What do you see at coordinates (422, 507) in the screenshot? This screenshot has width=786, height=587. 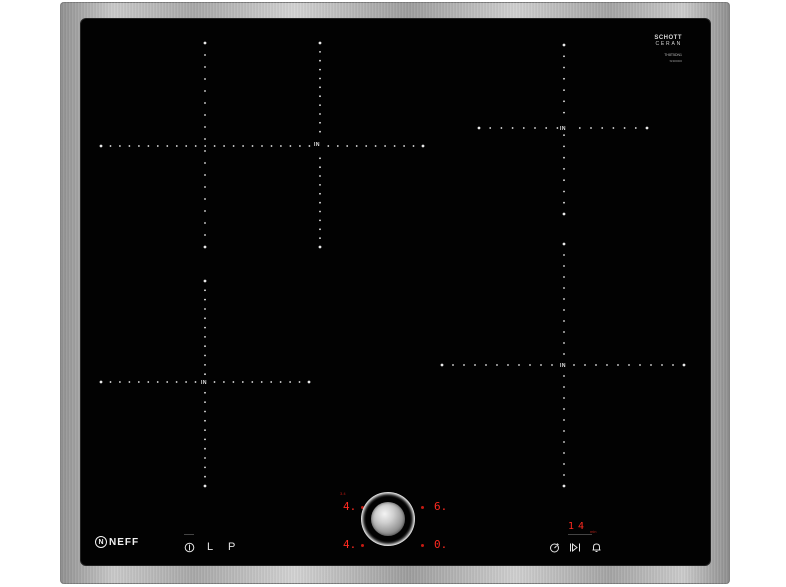 I see `zone-dot-top-right` at bounding box center [422, 507].